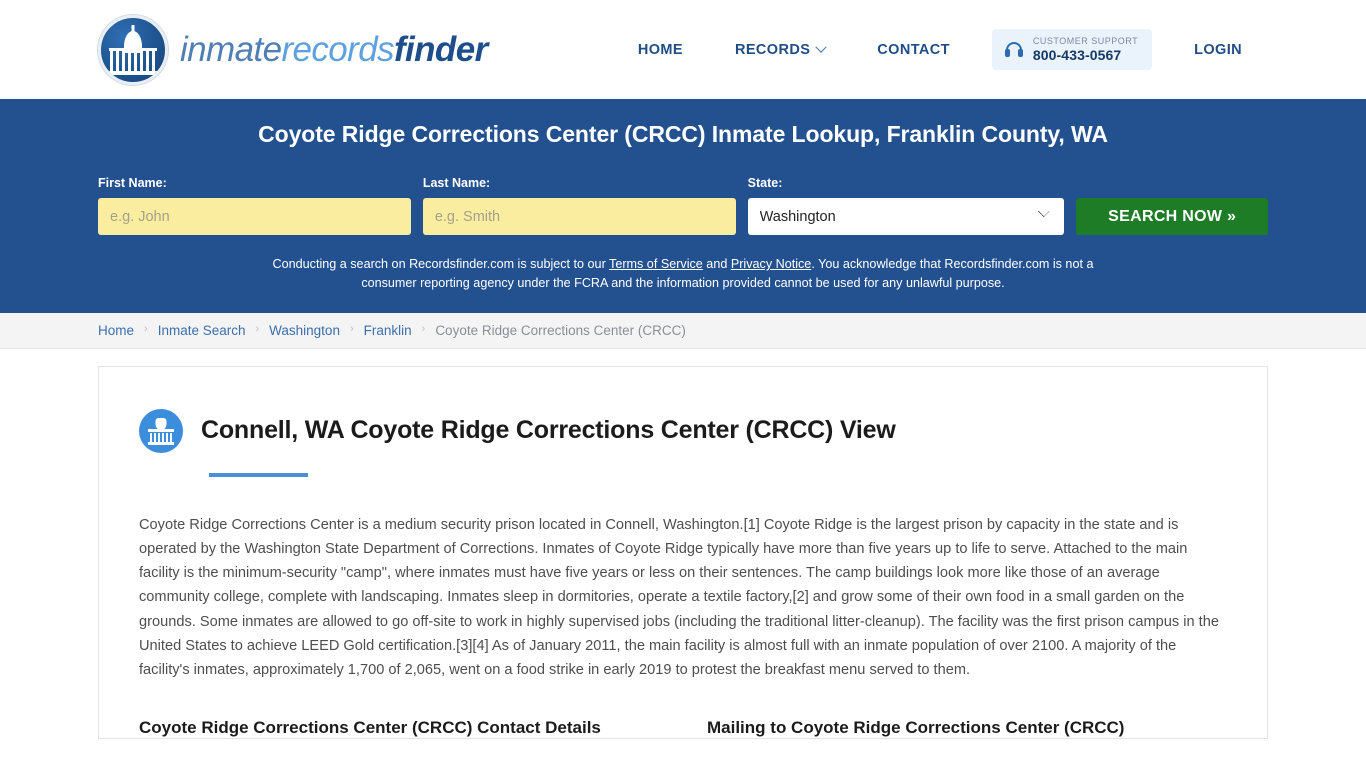 The height and width of the screenshot is (768, 1366). I want to click on nav-item-records: RECORDS, so click(780, 49).